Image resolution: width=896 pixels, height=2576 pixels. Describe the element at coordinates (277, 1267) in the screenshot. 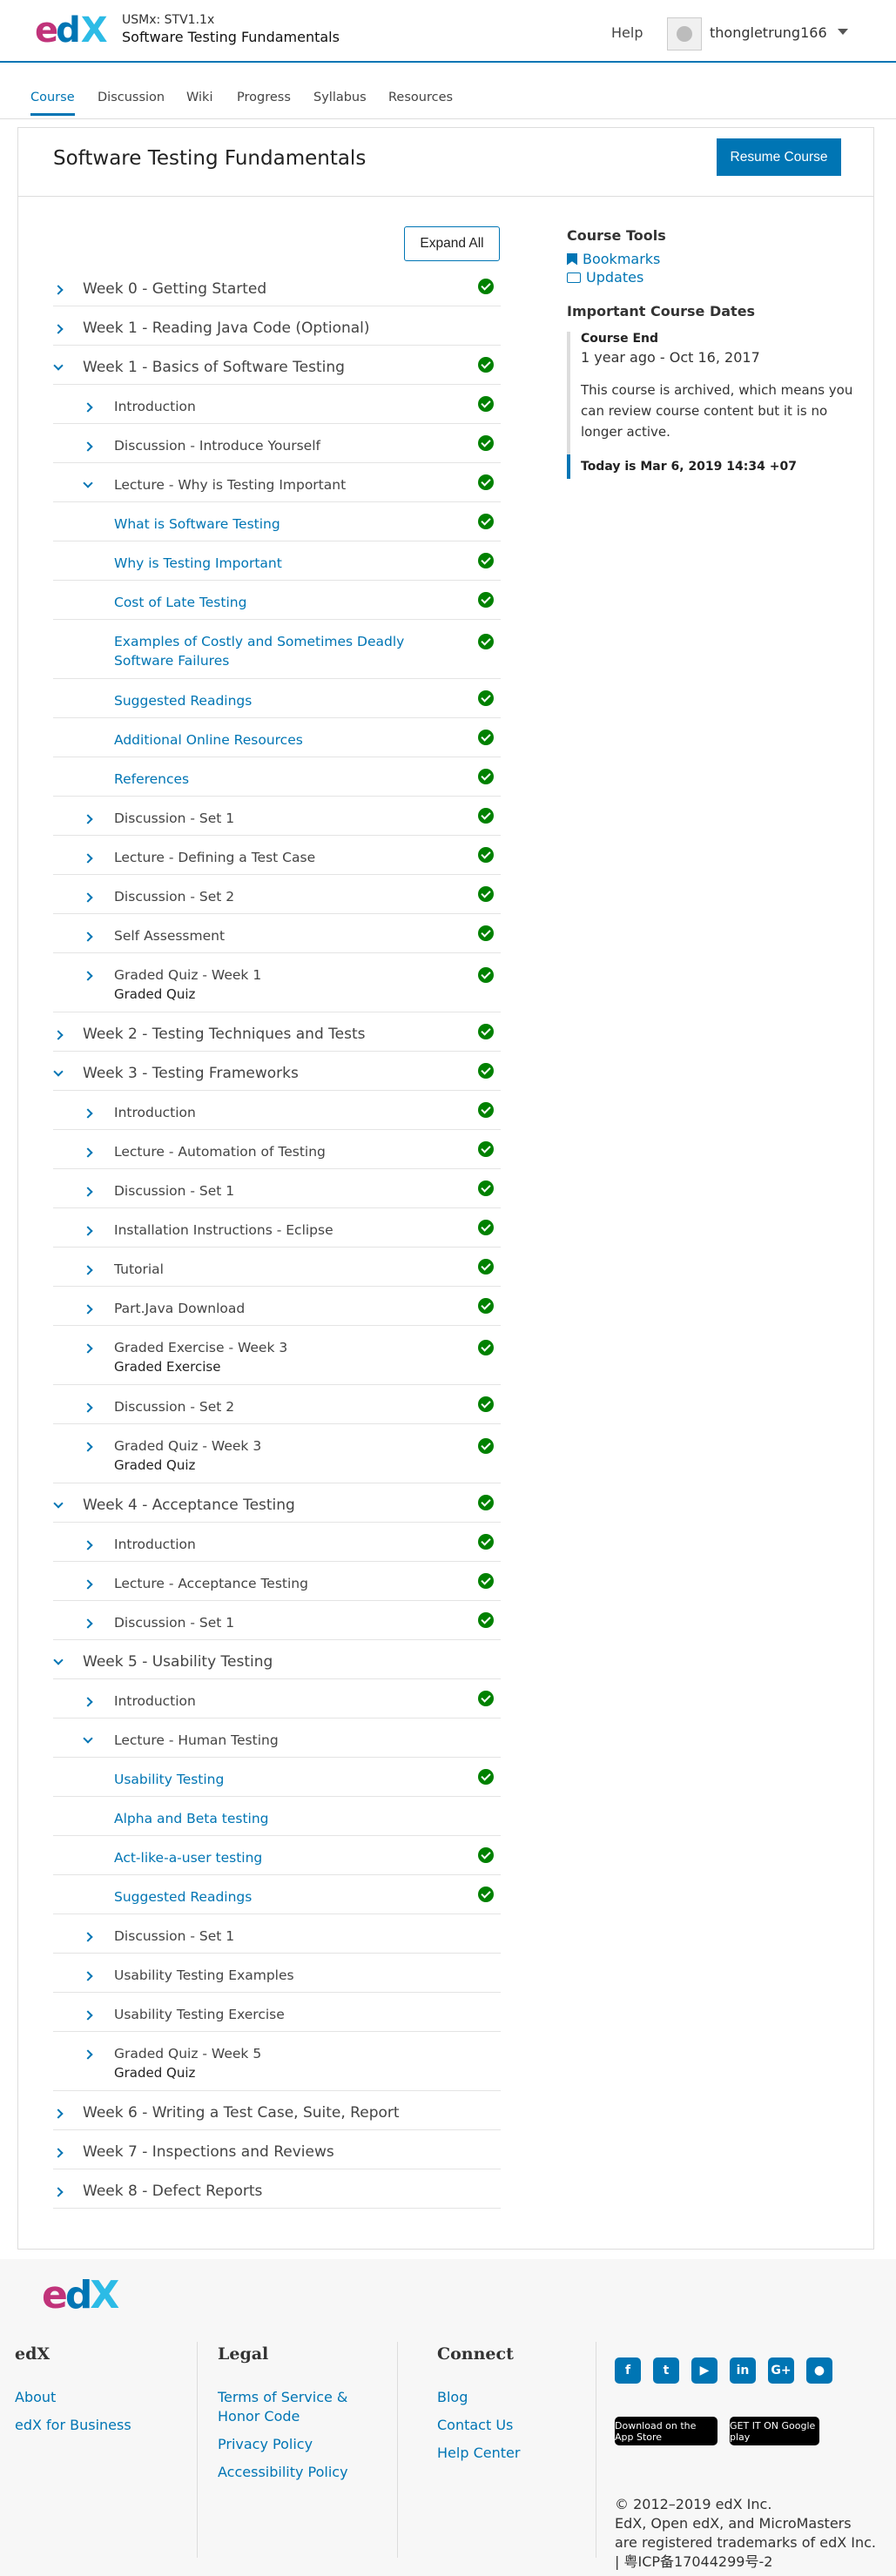

I see `outline-subsection: Tutorial` at that location.